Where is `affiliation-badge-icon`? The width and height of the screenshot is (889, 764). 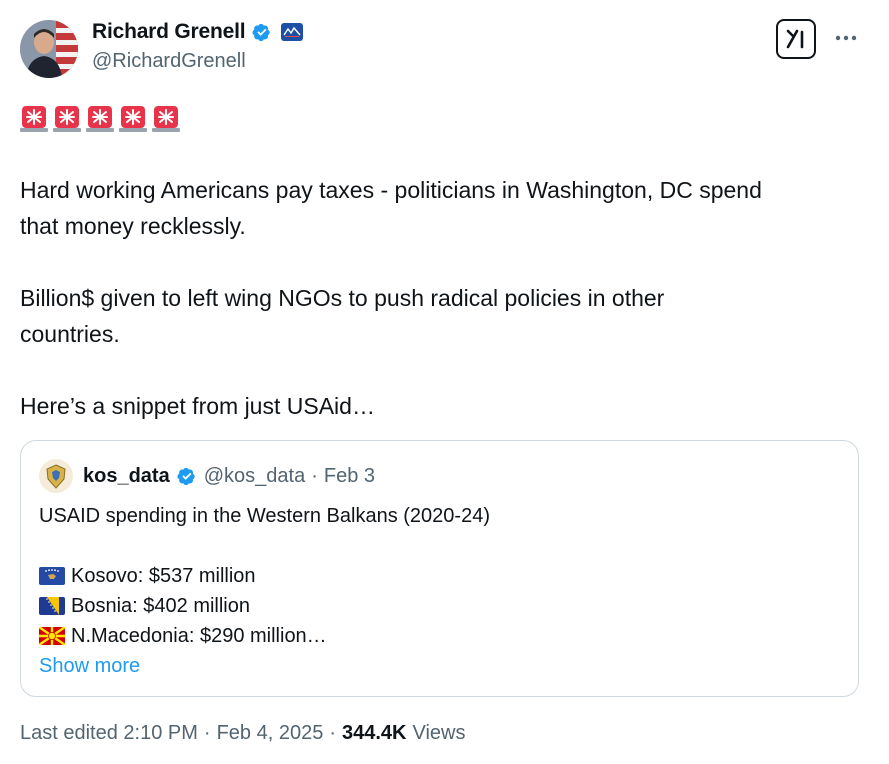
affiliation-badge-icon is located at coordinates (292, 32).